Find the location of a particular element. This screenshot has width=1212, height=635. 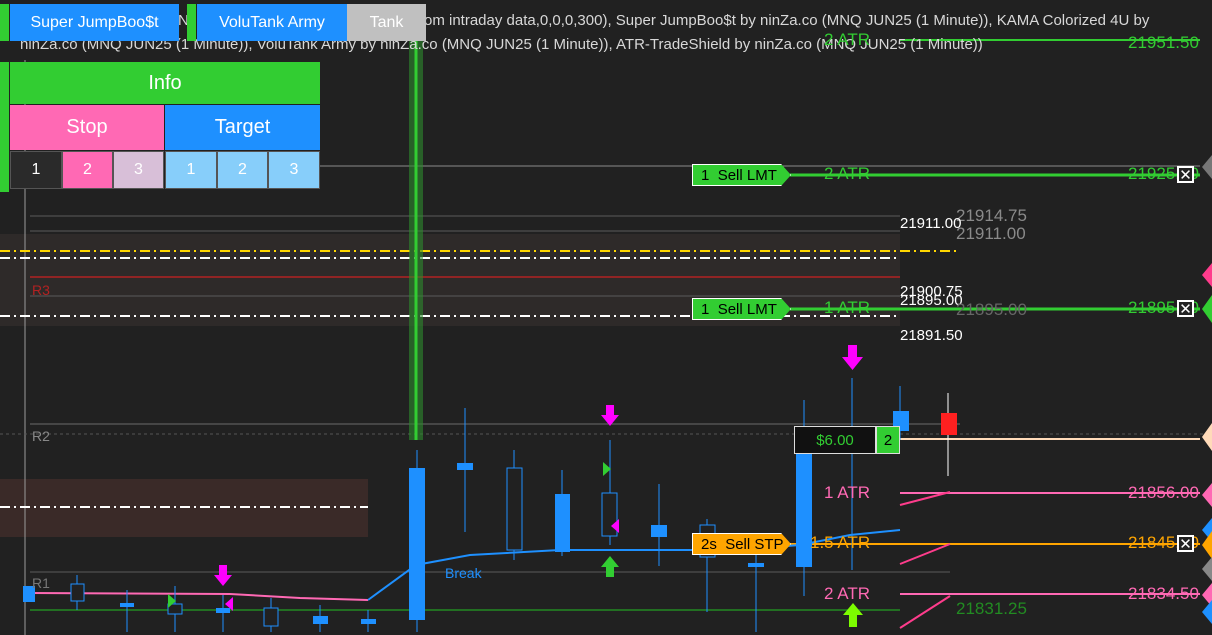

close-sell-stp-icon: ✕ is located at coordinates (1185, 543).